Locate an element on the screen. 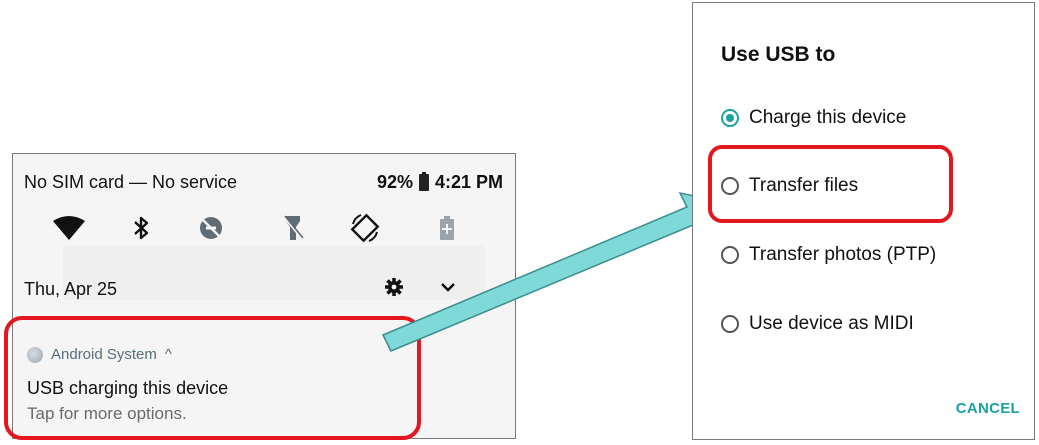 The width and height of the screenshot is (1039, 445). transfer-files-highlight-box is located at coordinates (830, 184).